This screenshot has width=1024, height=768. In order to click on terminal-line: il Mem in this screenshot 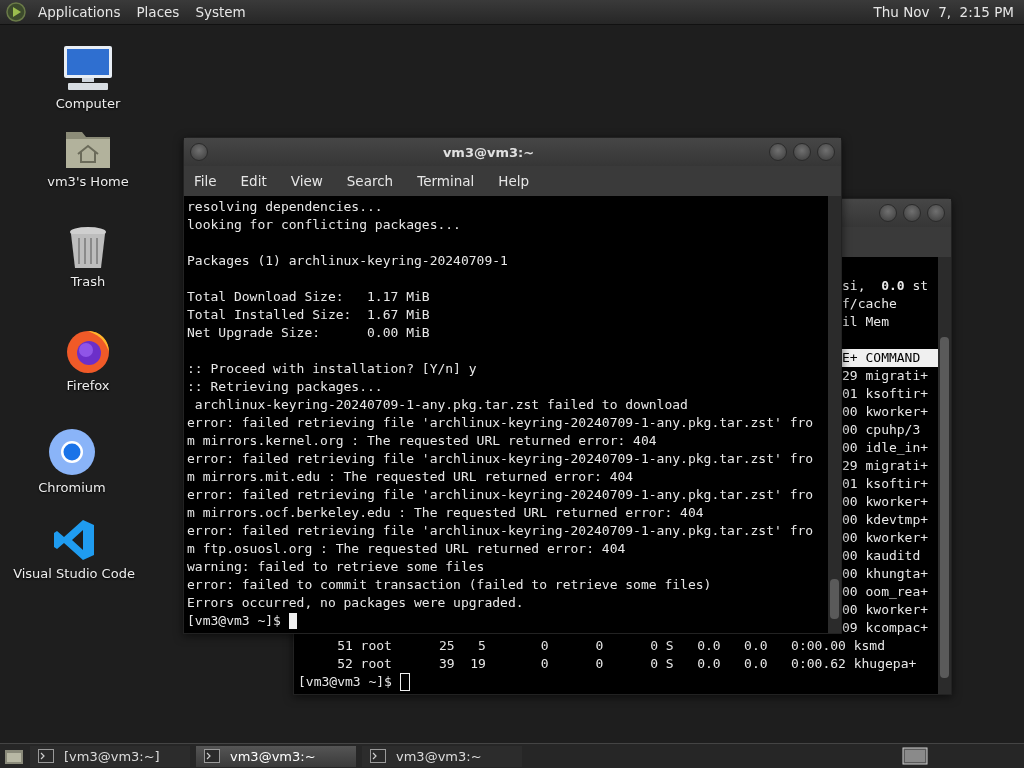, I will do `click(866, 322)`.